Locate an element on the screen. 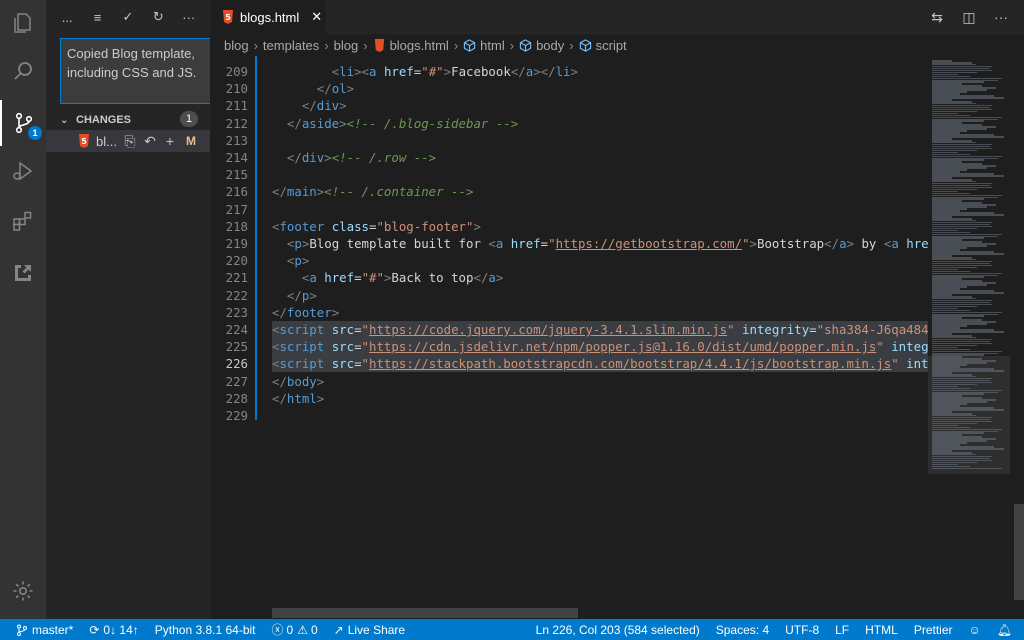 The height and width of the screenshot is (640, 1024). code-line: <a href="#">Back to top</a> is located at coordinates (593, 277).